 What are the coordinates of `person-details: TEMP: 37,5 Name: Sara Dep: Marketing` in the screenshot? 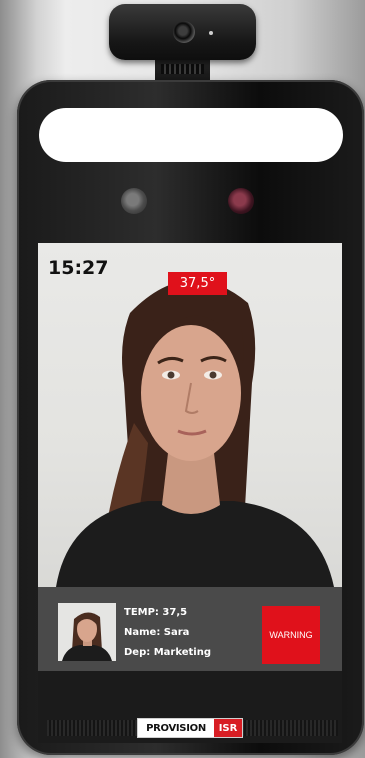 It's located at (167, 633).